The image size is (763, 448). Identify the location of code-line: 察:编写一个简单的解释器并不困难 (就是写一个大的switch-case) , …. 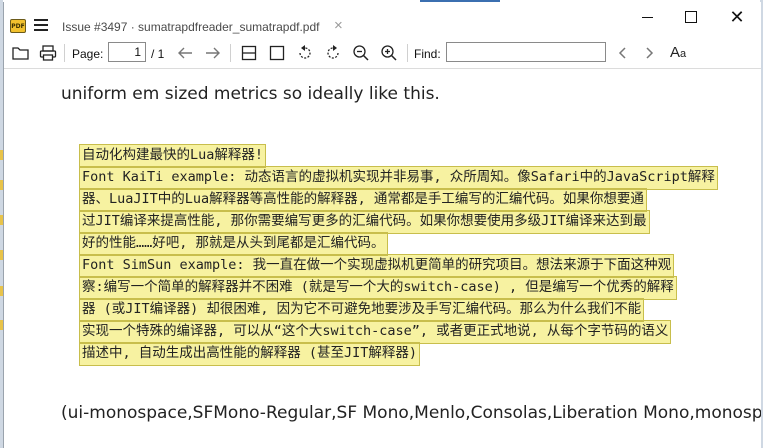
(378, 288).